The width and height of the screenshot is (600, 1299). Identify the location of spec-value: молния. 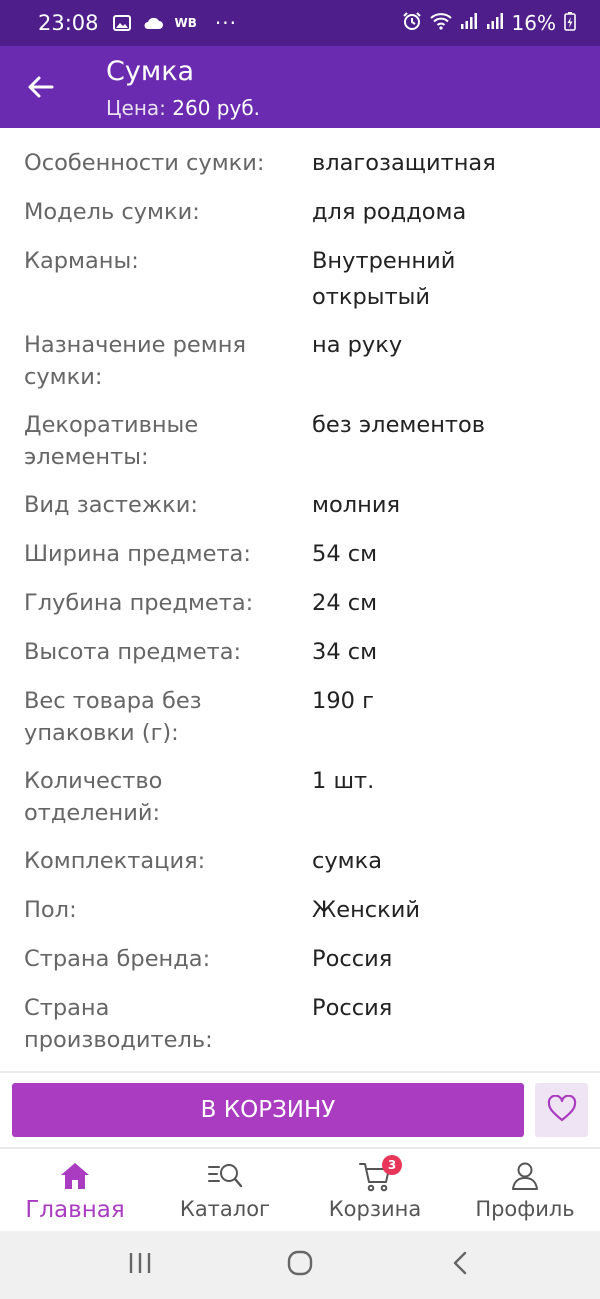
(356, 505).